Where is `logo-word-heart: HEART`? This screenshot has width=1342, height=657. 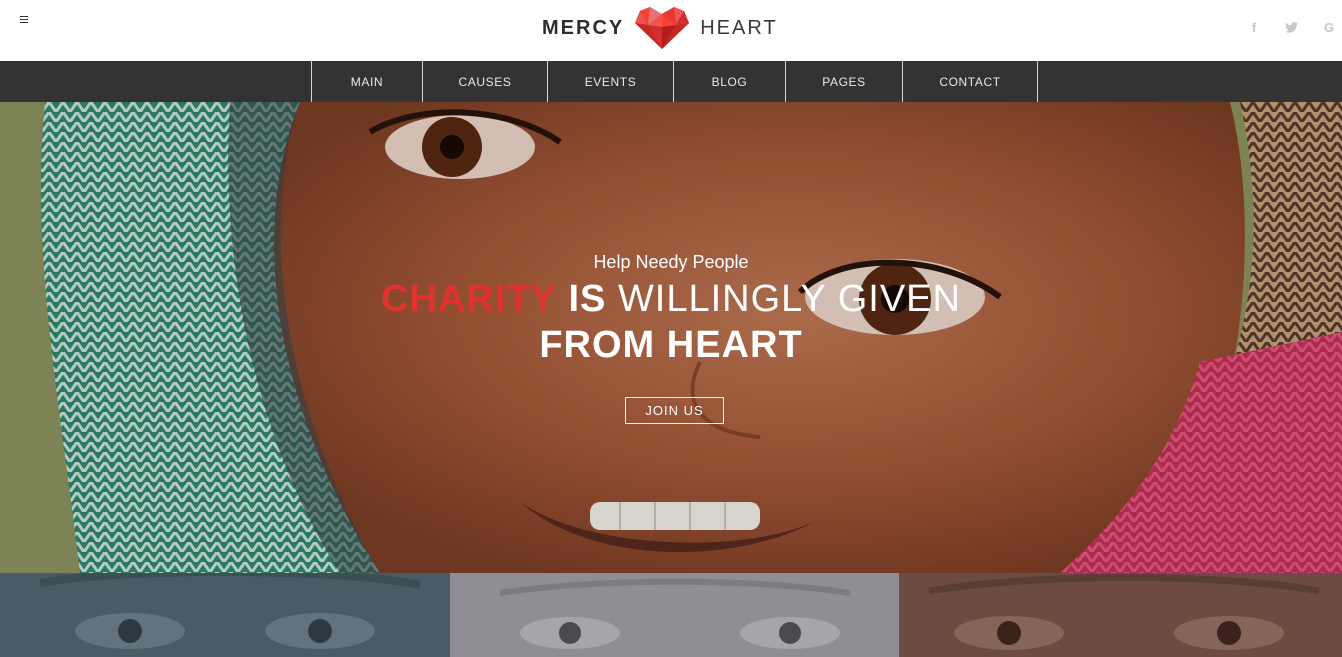
logo-word-heart: HEART is located at coordinates (739, 27).